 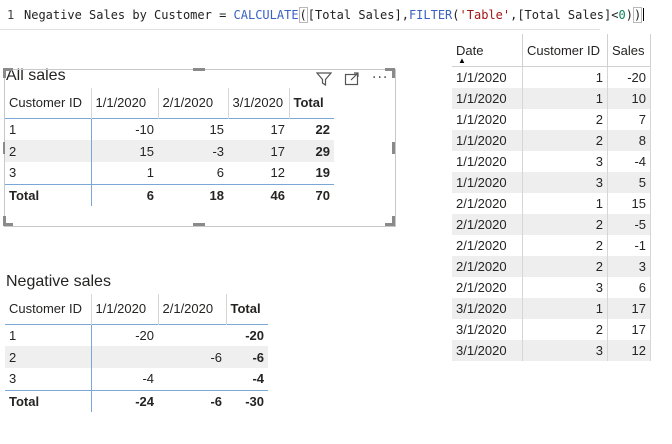 I want to click on sales-cell: -5, so click(x=629, y=224).